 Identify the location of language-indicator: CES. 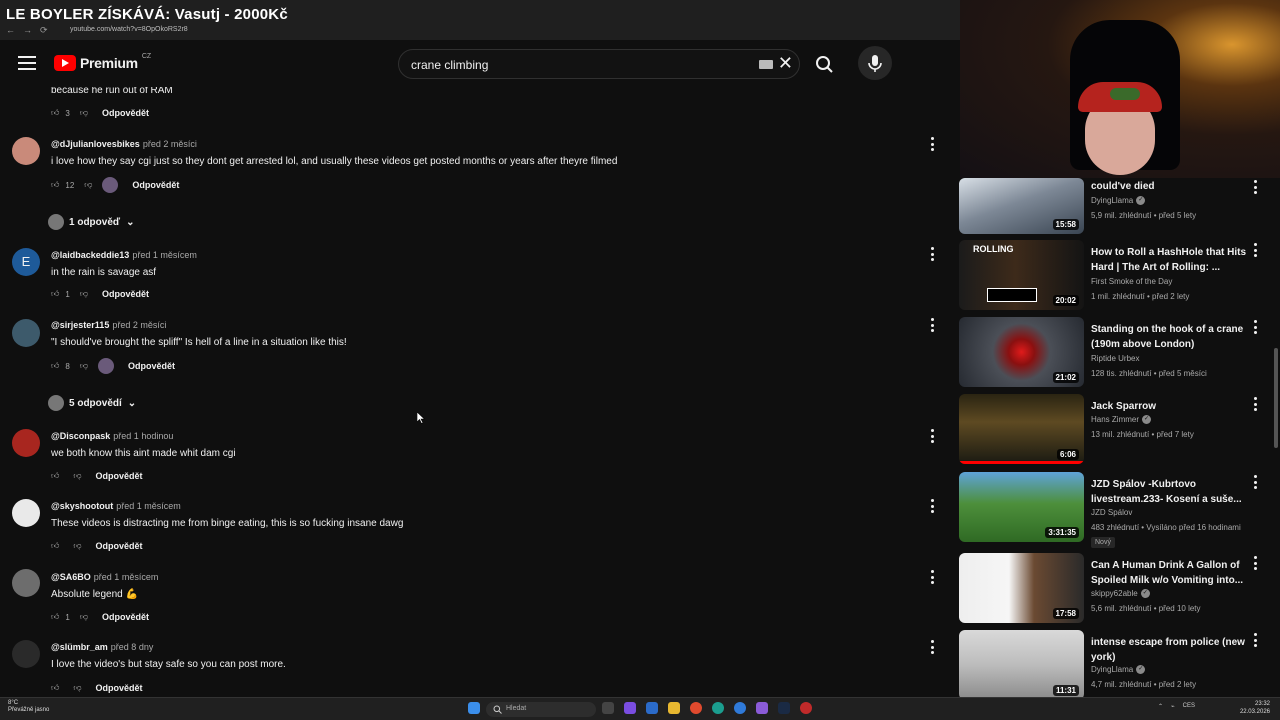
(1189, 706).